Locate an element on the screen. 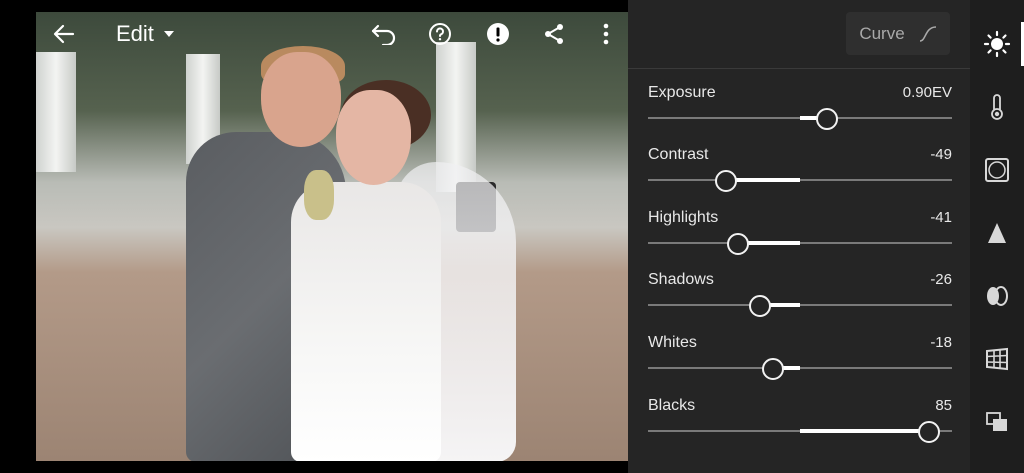 This screenshot has width=1024, height=473. edit-mode-dropdown: Edit is located at coordinates (145, 34).